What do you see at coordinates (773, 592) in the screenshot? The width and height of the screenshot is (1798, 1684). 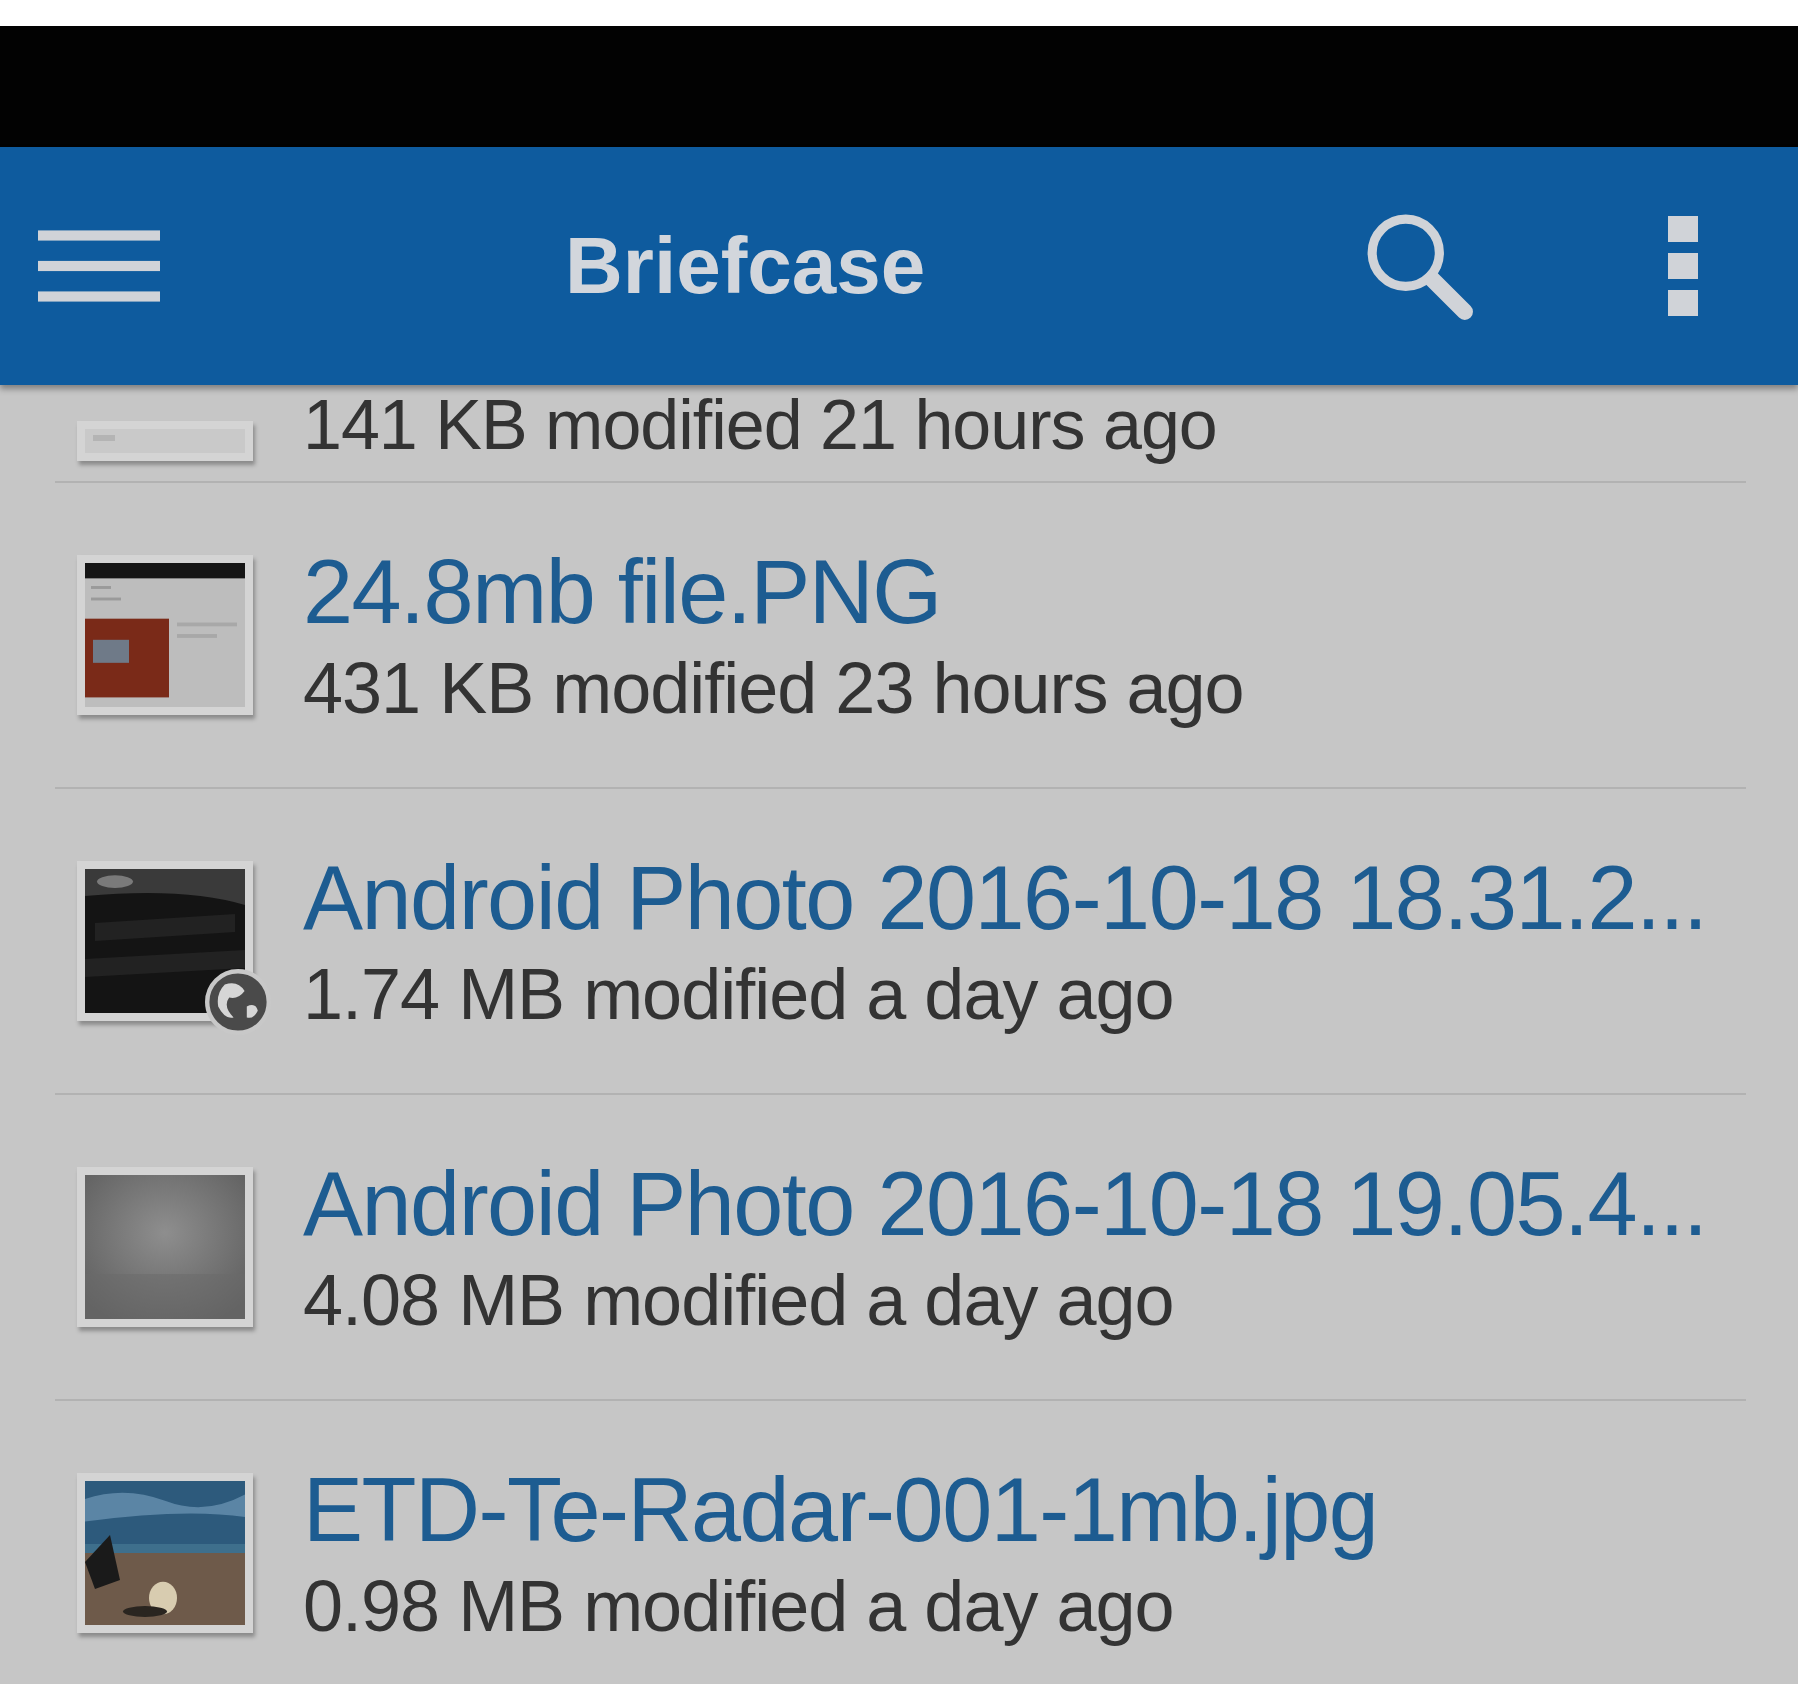 I see `file-name: 24.8mb file.PNG` at bounding box center [773, 592].